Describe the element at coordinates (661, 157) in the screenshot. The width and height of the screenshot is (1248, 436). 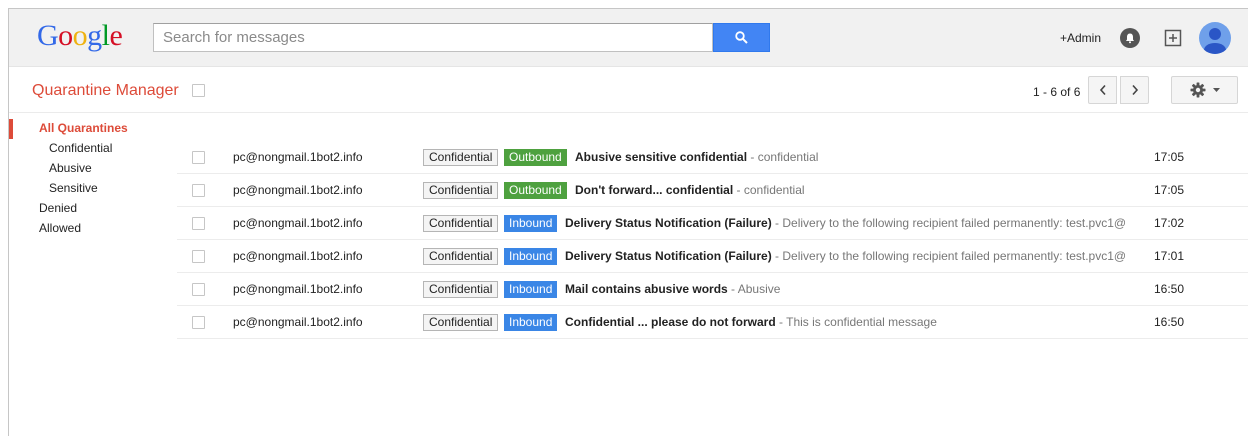
I see `subject: Abusive sensitive confidential` at that location.